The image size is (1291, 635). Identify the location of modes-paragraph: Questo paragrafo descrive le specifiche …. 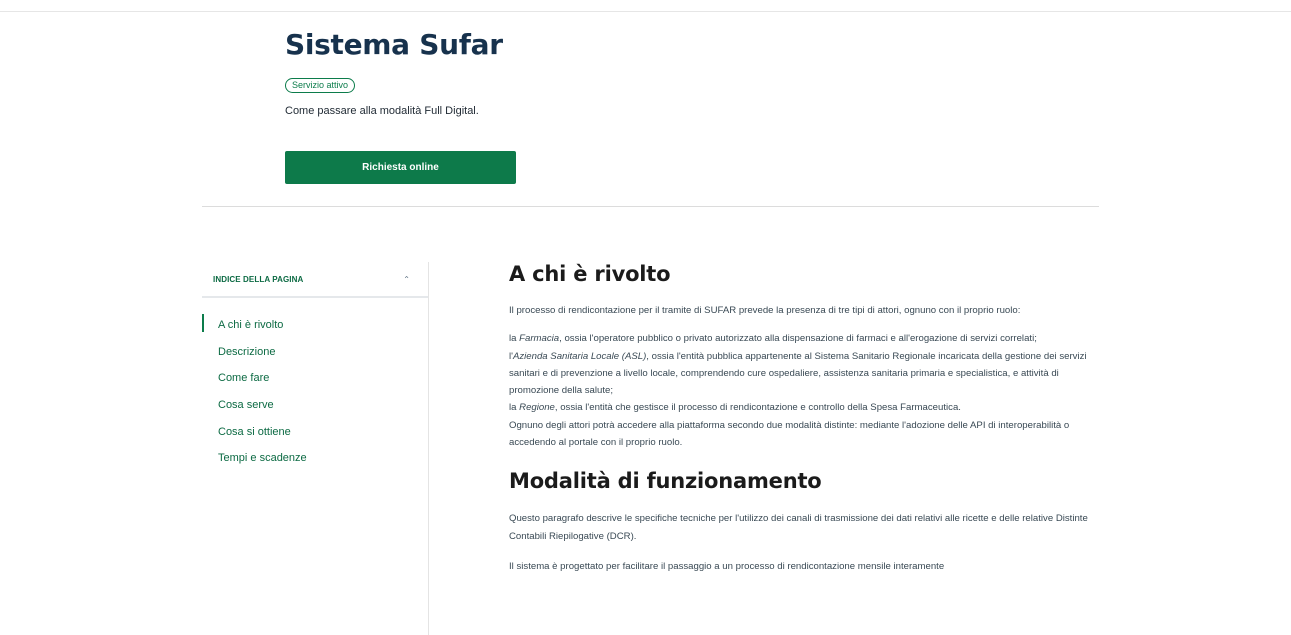
(798, 527).